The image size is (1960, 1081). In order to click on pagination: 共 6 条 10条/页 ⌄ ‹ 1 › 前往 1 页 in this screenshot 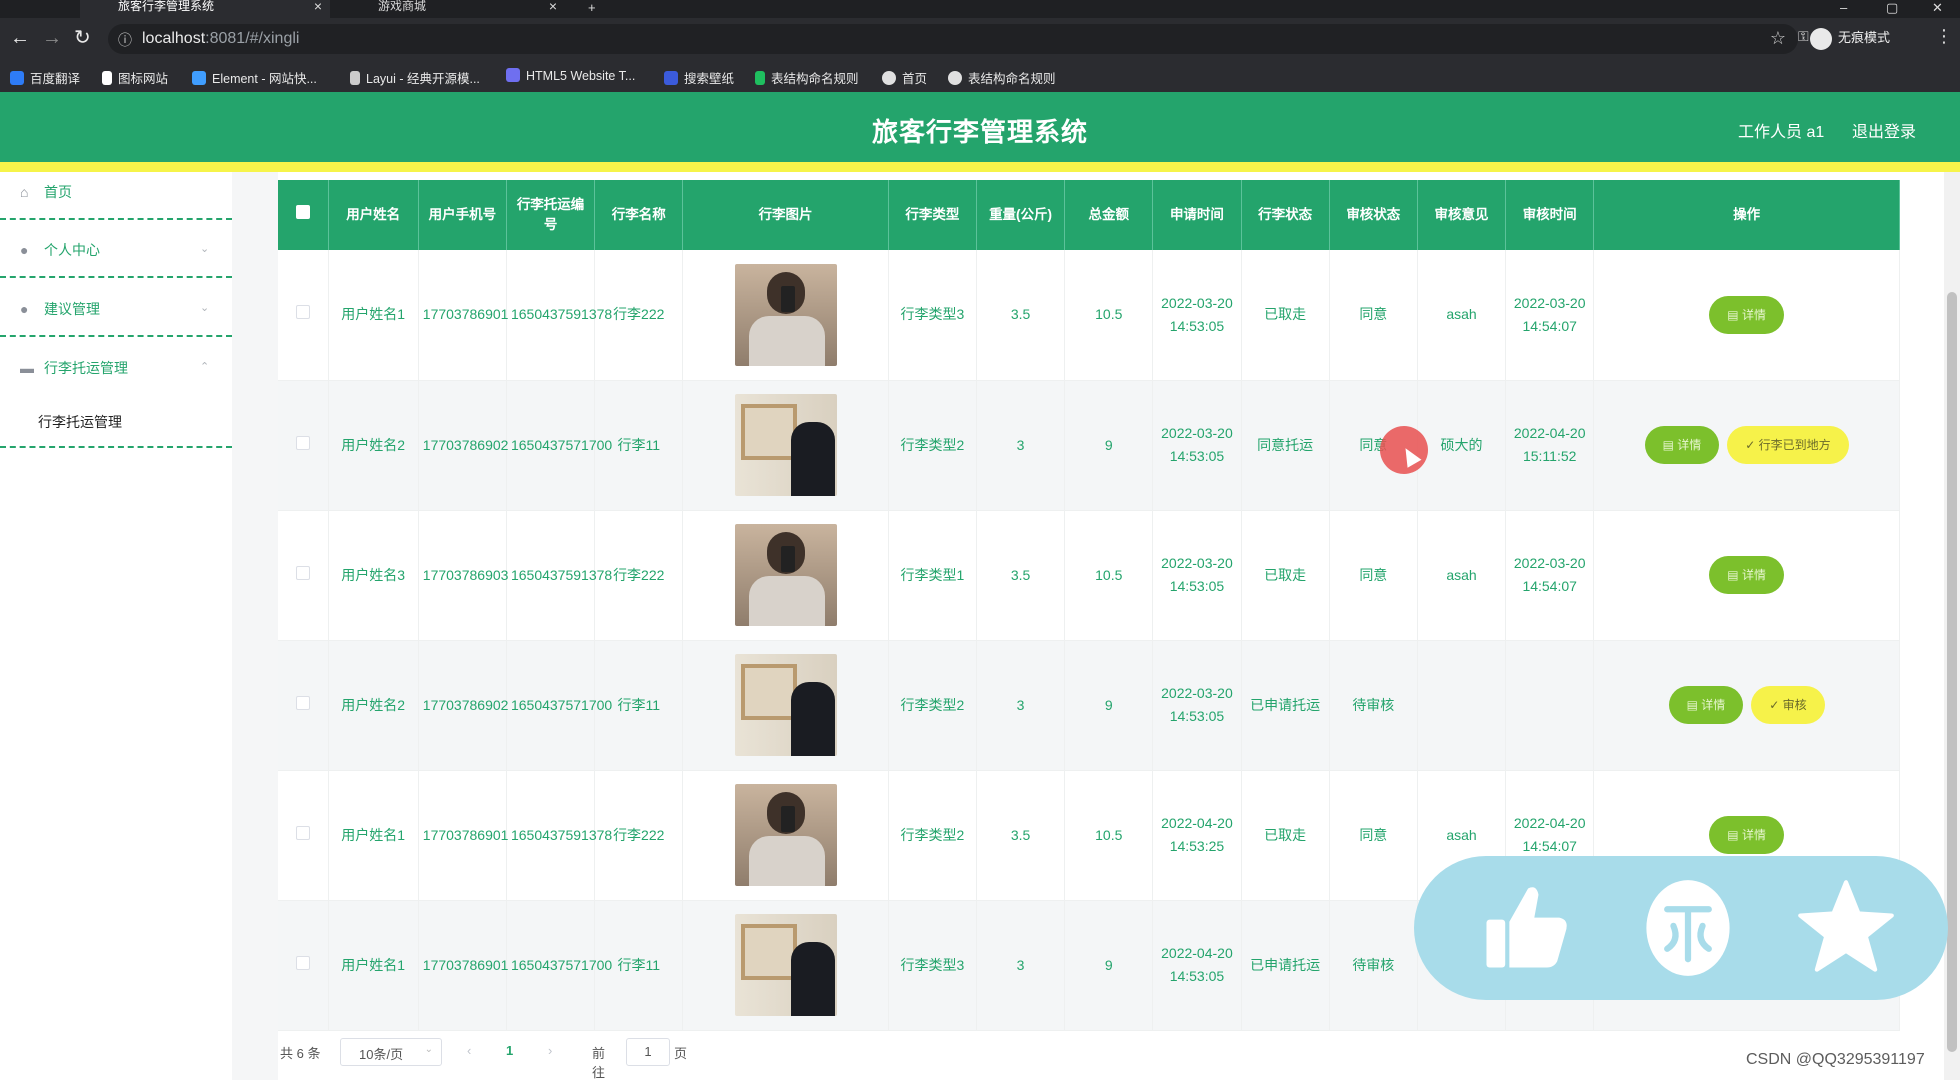, I will do `click(483, 1059)`.